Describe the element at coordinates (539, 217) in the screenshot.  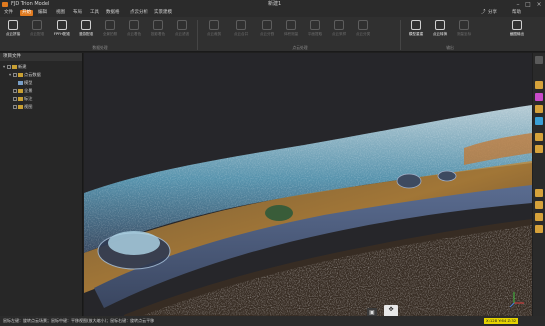
I see `export-tool-icon` at that location.